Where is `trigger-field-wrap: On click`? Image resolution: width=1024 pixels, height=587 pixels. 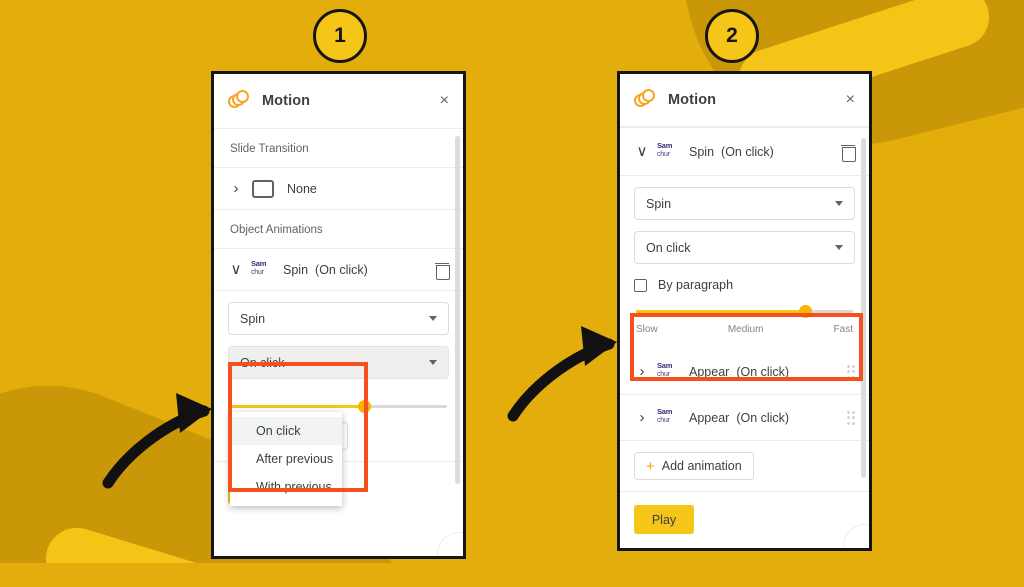 trigger-field-wrap: On click is located at coordinates (744, 242).